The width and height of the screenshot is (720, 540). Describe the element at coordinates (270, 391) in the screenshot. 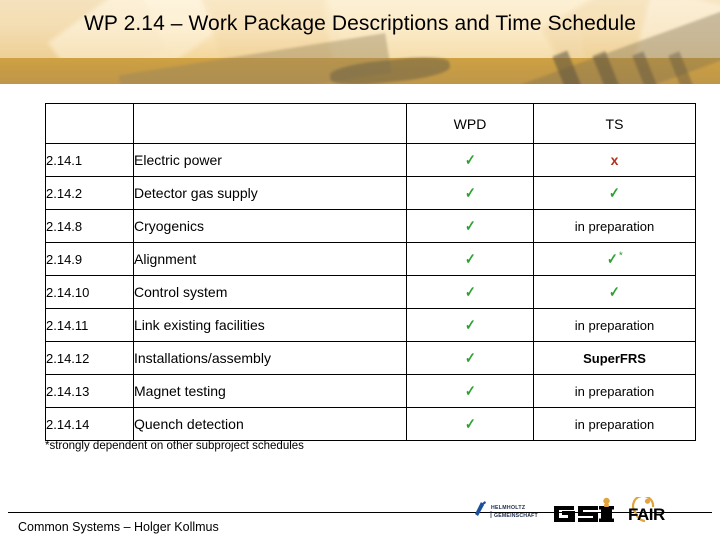

I see `cell-wp-name: Magnet testing` at that location.